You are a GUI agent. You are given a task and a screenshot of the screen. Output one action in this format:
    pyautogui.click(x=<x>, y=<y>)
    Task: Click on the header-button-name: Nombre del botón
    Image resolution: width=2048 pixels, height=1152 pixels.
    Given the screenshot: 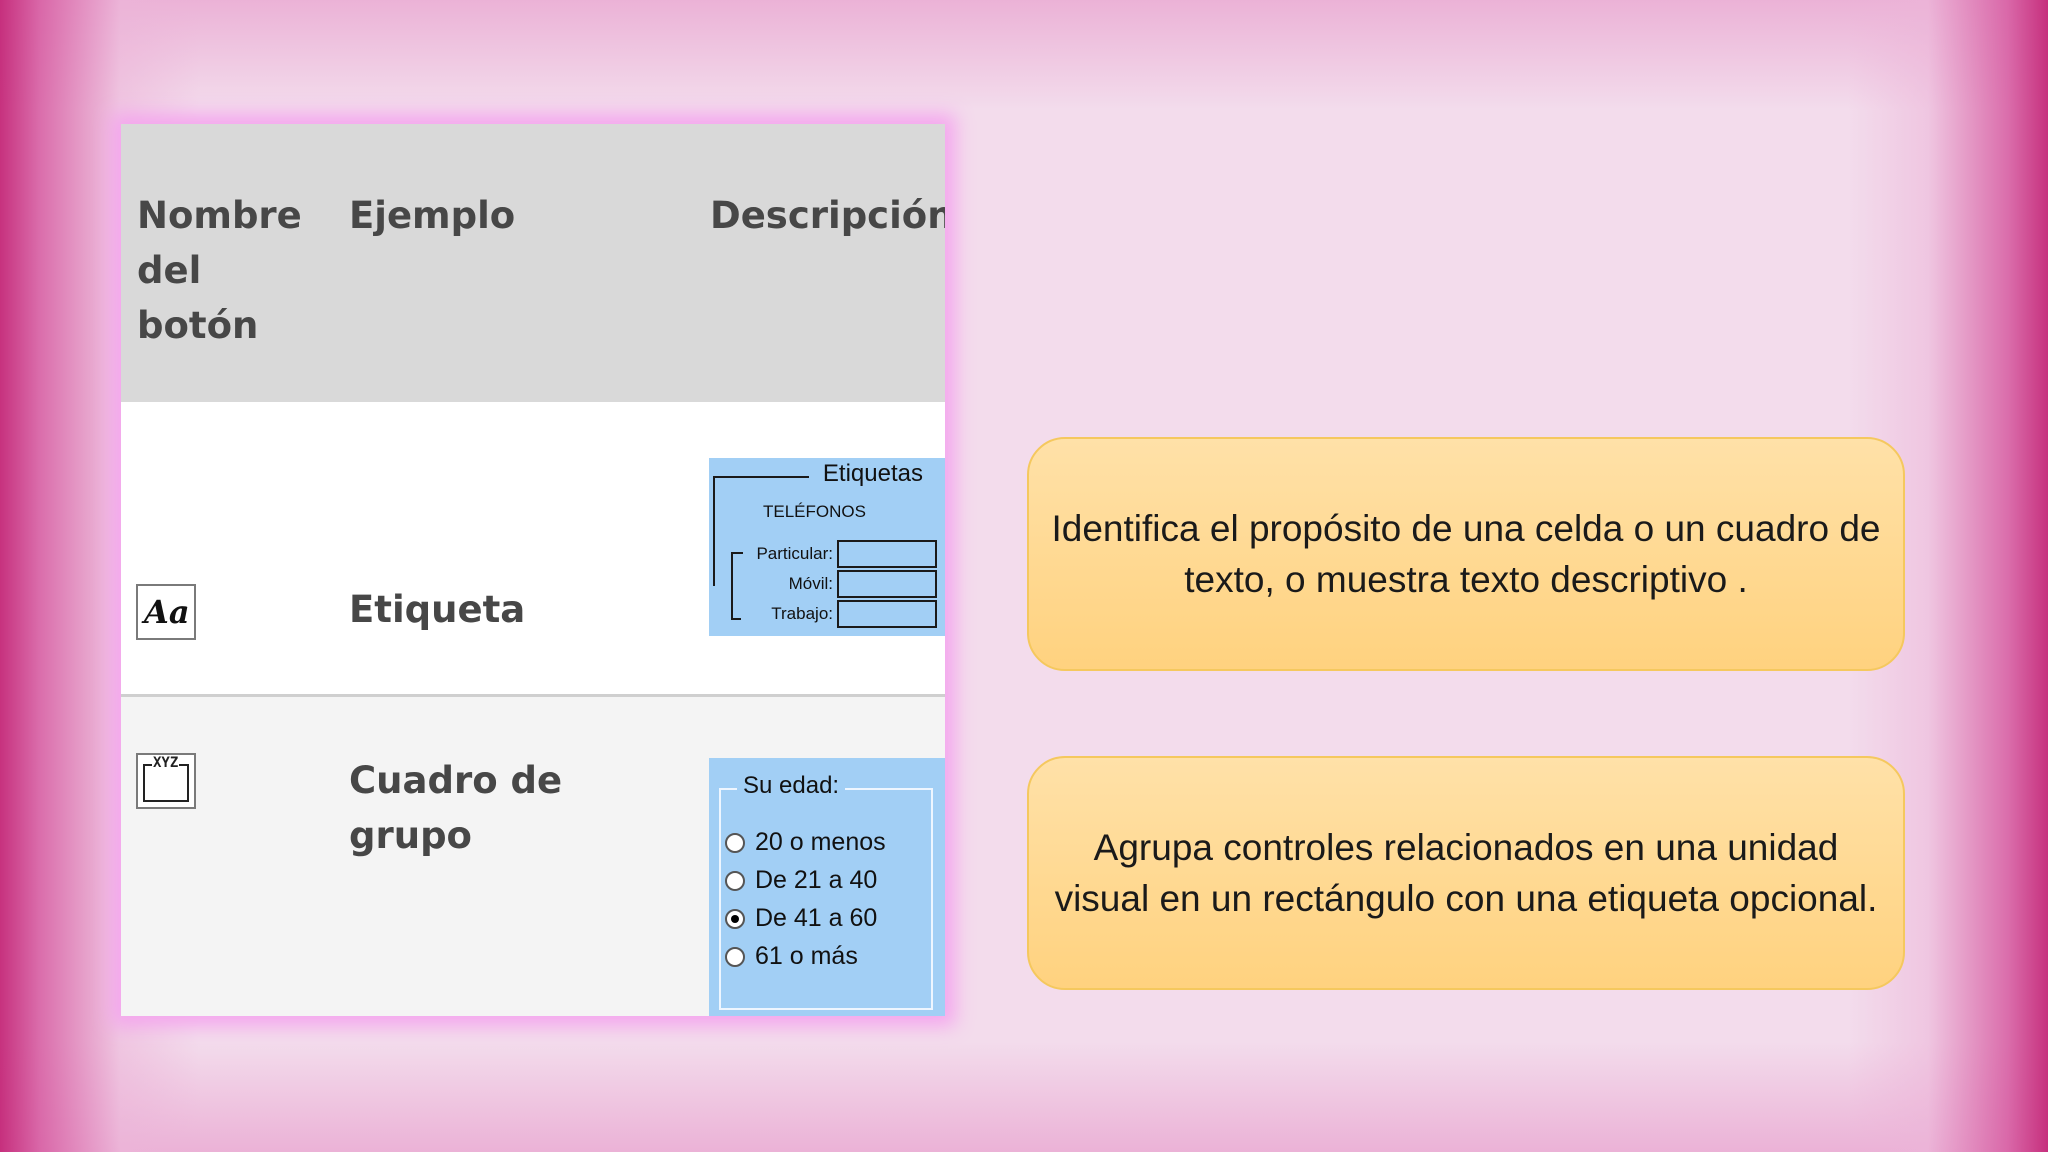 What is the action you would take?
    pyautogui.click(x=219, y=270)
    